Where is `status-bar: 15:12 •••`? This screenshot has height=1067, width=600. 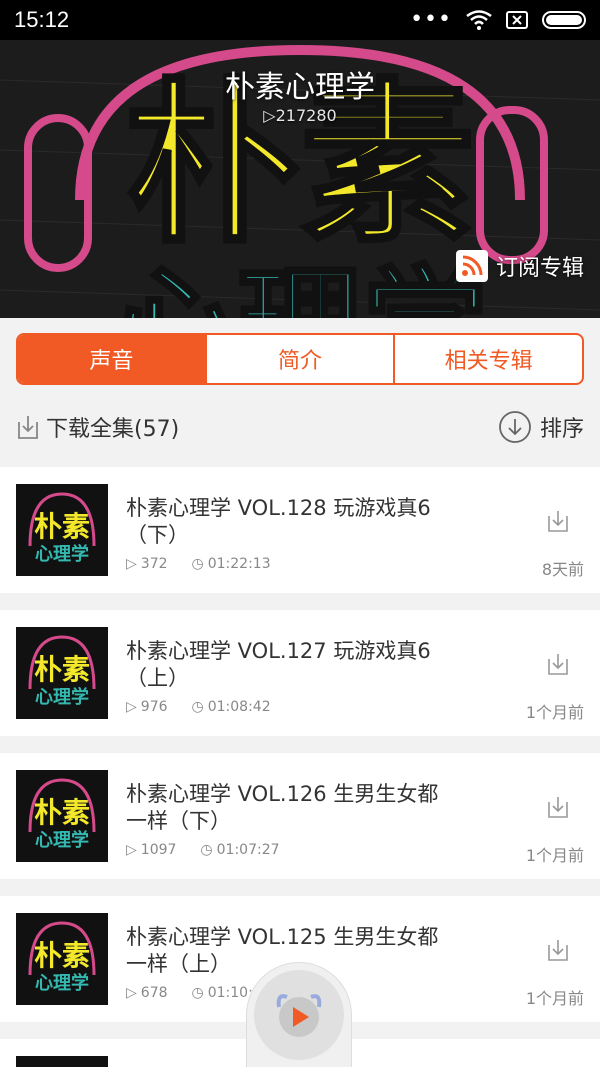 status-bar: 15:12 ••• is located at coordinates (300, 20).